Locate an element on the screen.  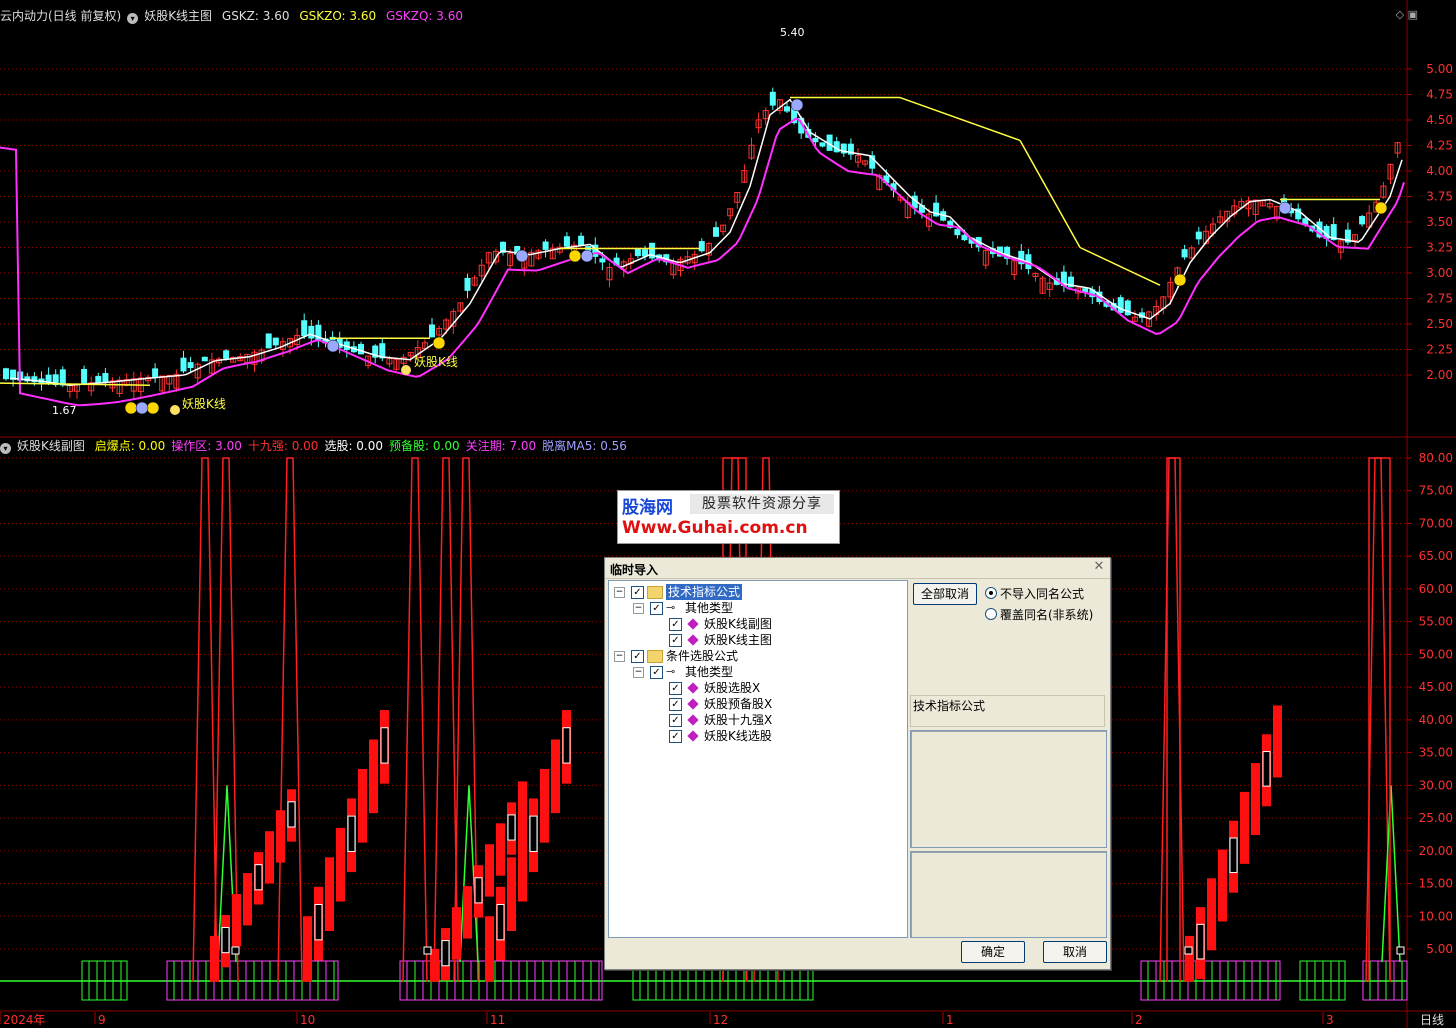
gskzo-value: GSKZO: 3.60 is located at coordinates (338, 16).